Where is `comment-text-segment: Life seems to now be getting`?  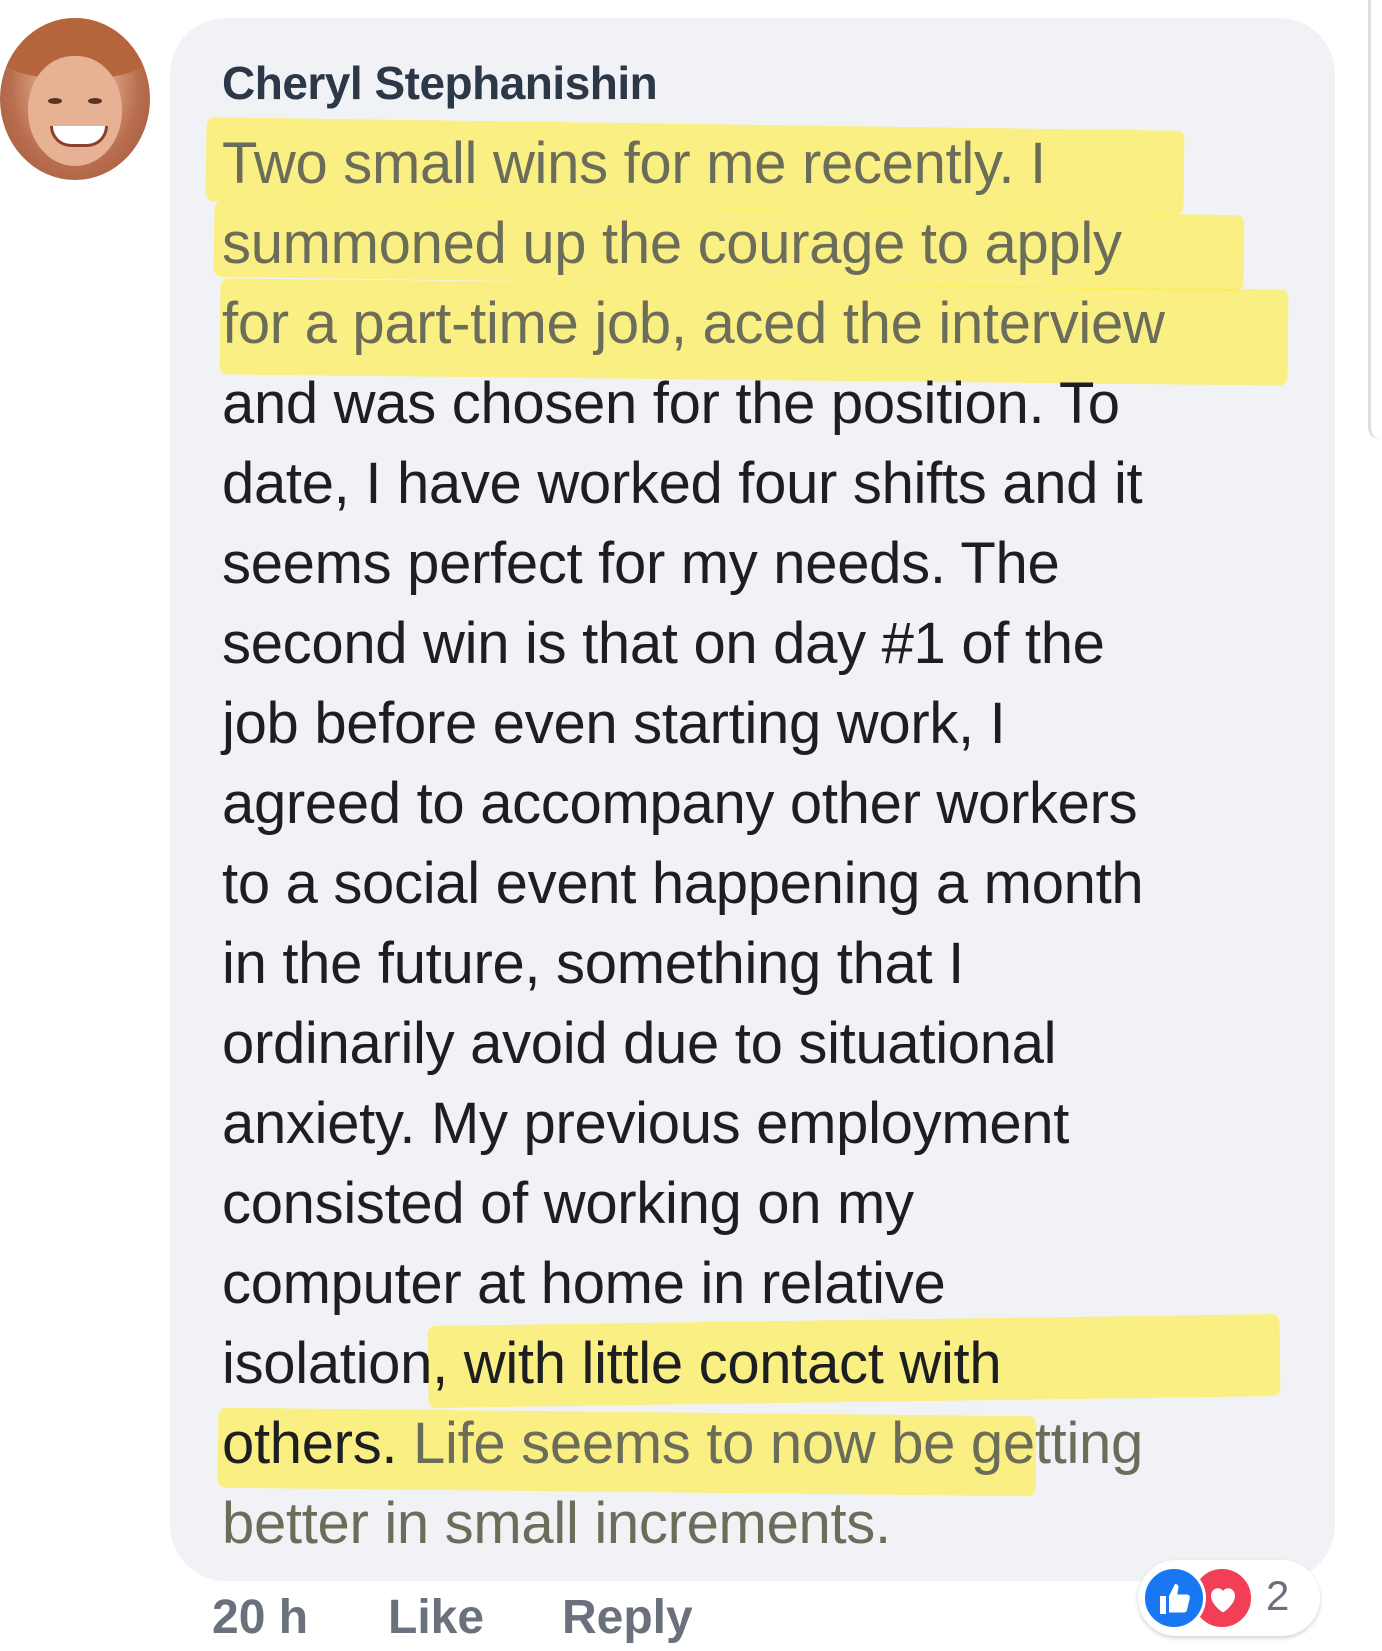
comment-text-segment: Life seems to now be getting is located at coordinates (778, 1443).